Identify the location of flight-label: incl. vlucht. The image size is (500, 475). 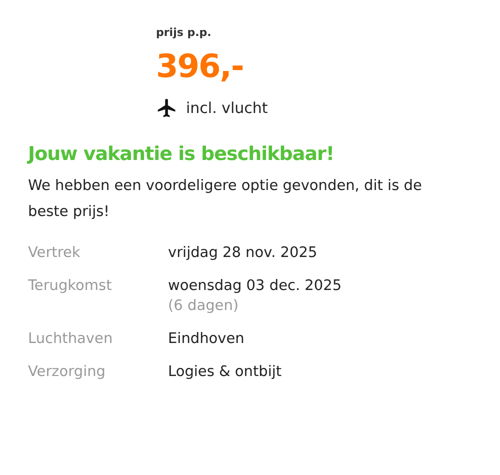
(227, 108).